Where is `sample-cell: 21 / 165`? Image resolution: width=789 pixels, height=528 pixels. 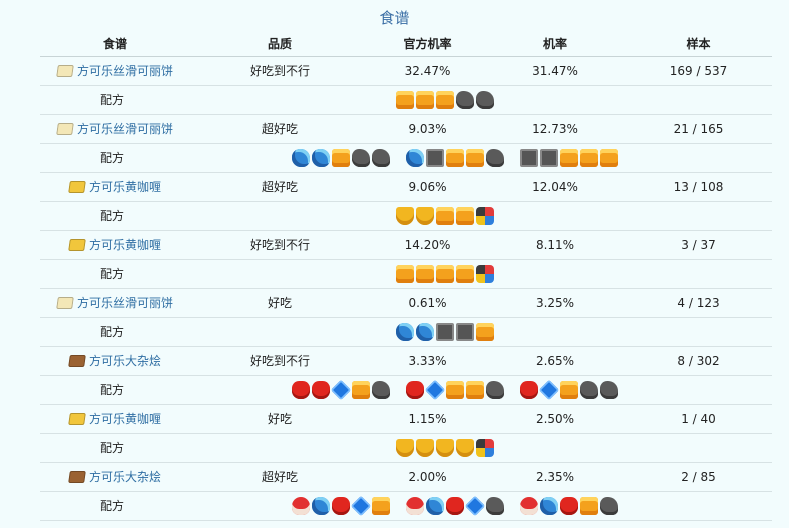 sample-cell: 21 / 165 is located at coordinates (698, 129).